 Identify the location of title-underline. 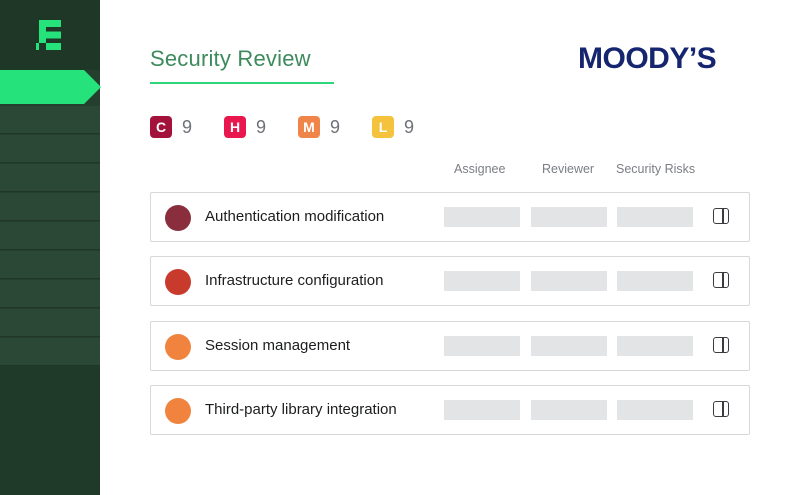
(242, 83).